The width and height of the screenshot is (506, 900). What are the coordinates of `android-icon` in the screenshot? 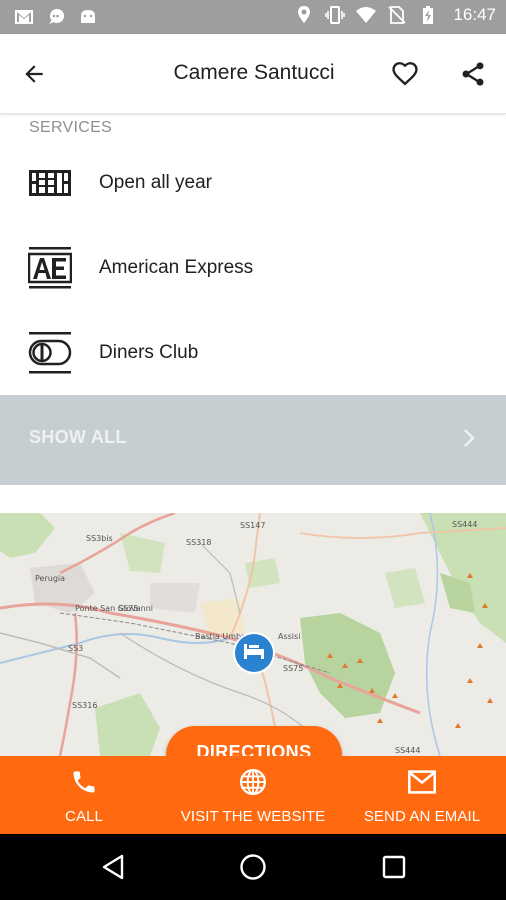 It's located at (88, 16).